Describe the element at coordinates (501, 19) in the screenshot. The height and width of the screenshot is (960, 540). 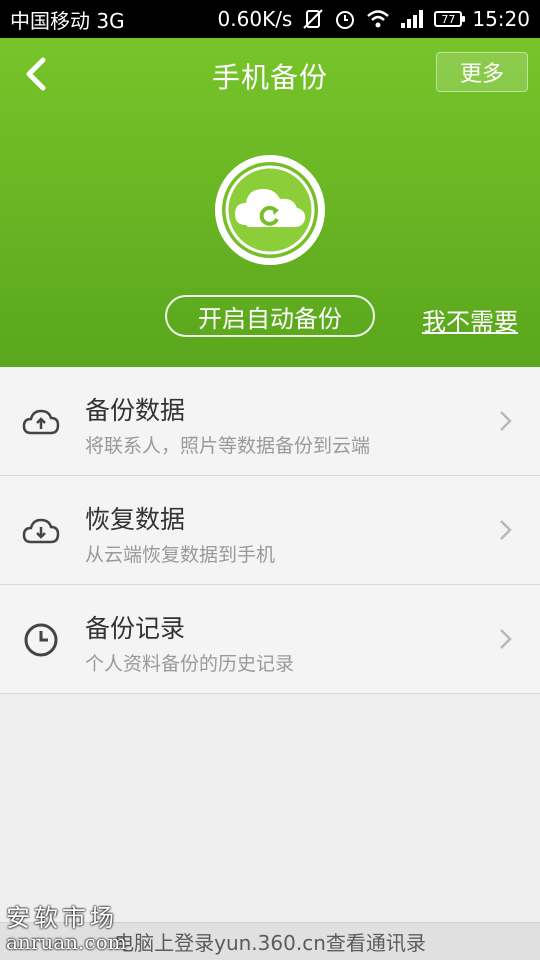
I see `clock-time: 15:20` at that location.